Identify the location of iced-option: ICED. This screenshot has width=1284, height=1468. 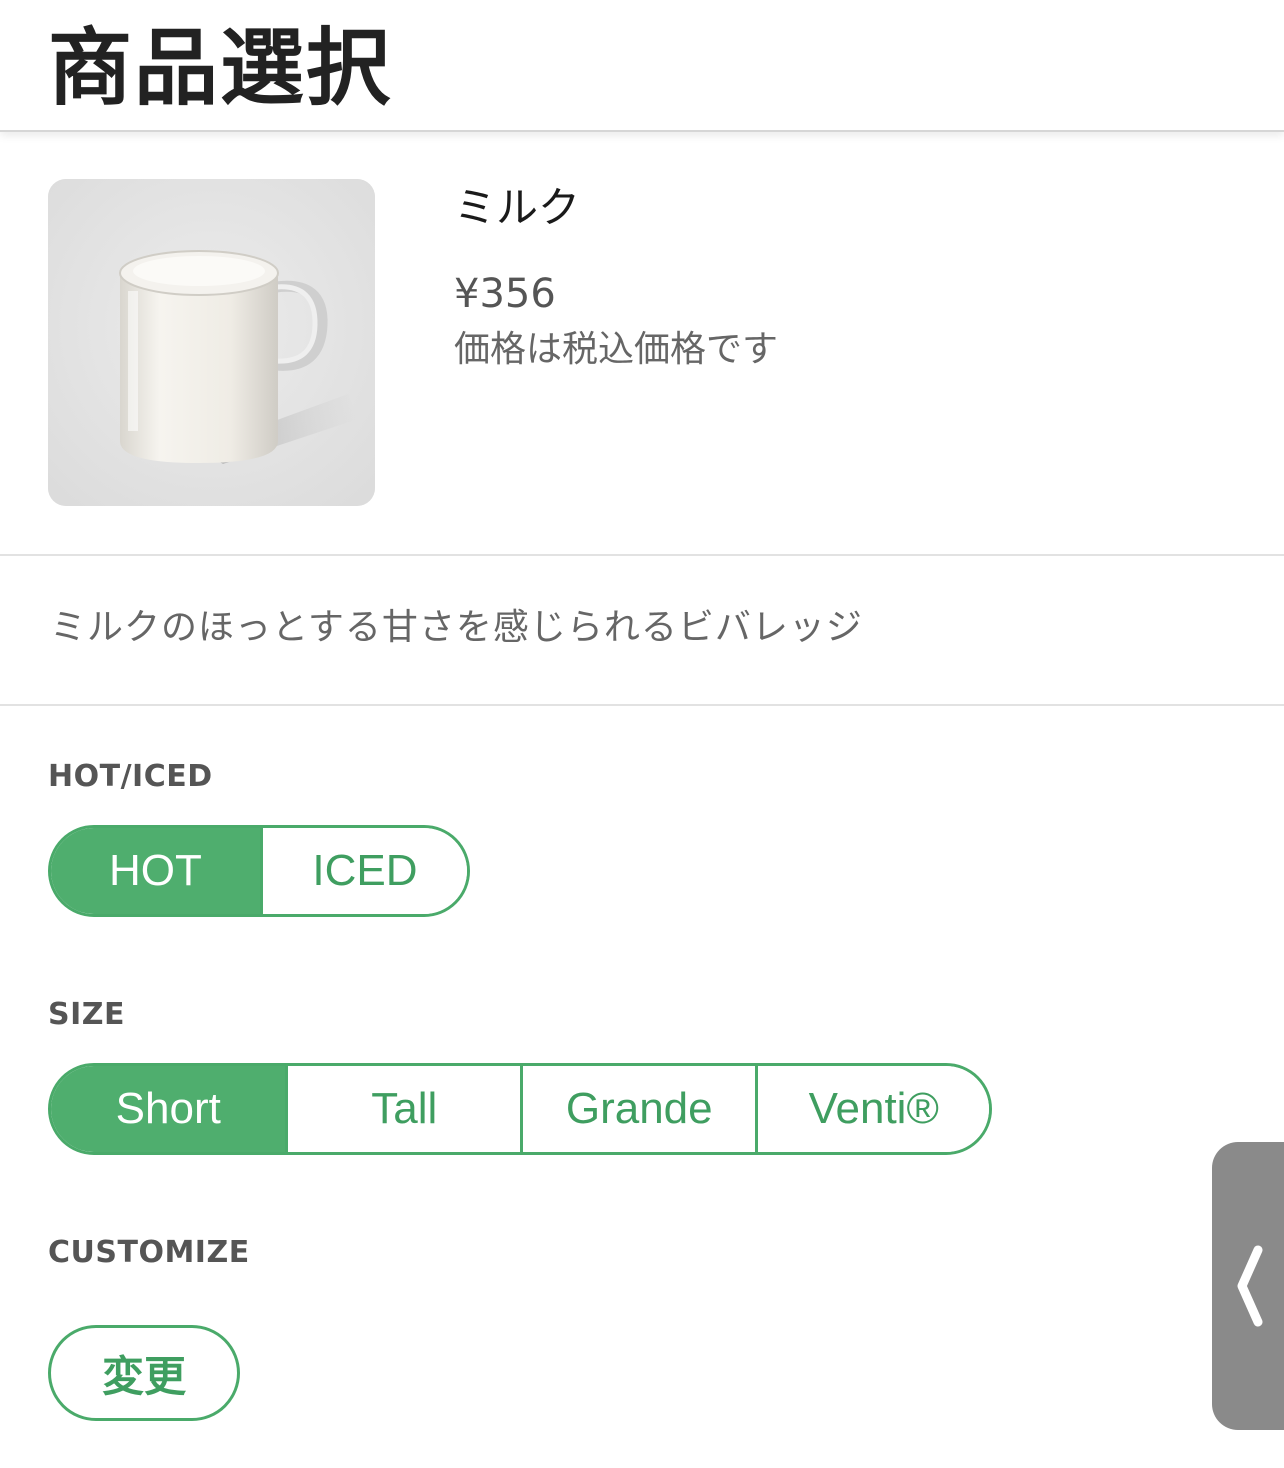
(363, 871).